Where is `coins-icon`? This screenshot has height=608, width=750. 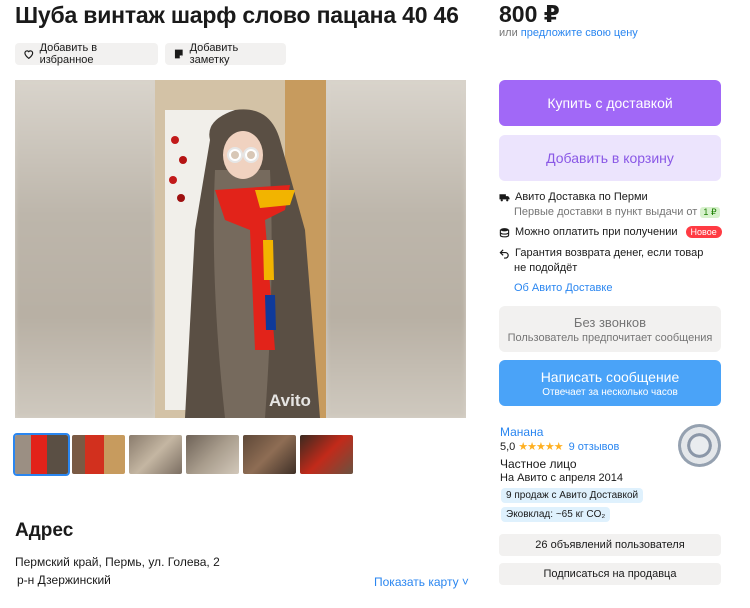 coins-icon is located at coordinates (504, 233).